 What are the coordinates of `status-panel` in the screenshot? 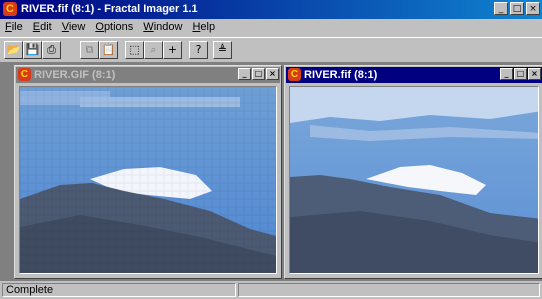 It's located at (389, 290).